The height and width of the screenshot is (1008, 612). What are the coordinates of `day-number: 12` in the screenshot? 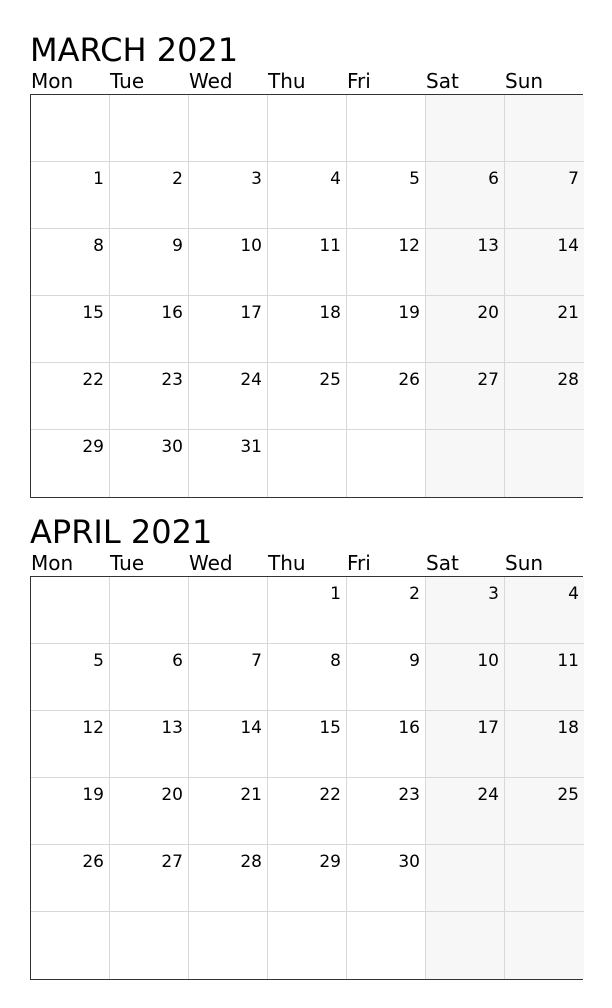 It's located at (93, 728).